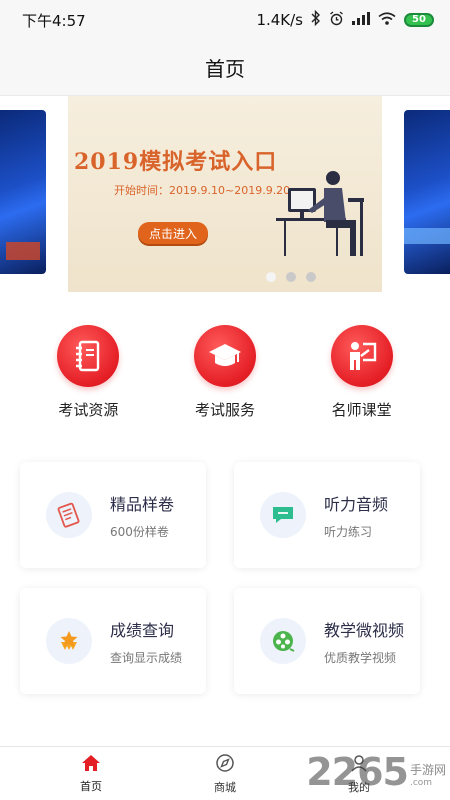 The width and height of the screenshot is (450, 800). I want to click on tab-mall: 商城, so click(225, 773).